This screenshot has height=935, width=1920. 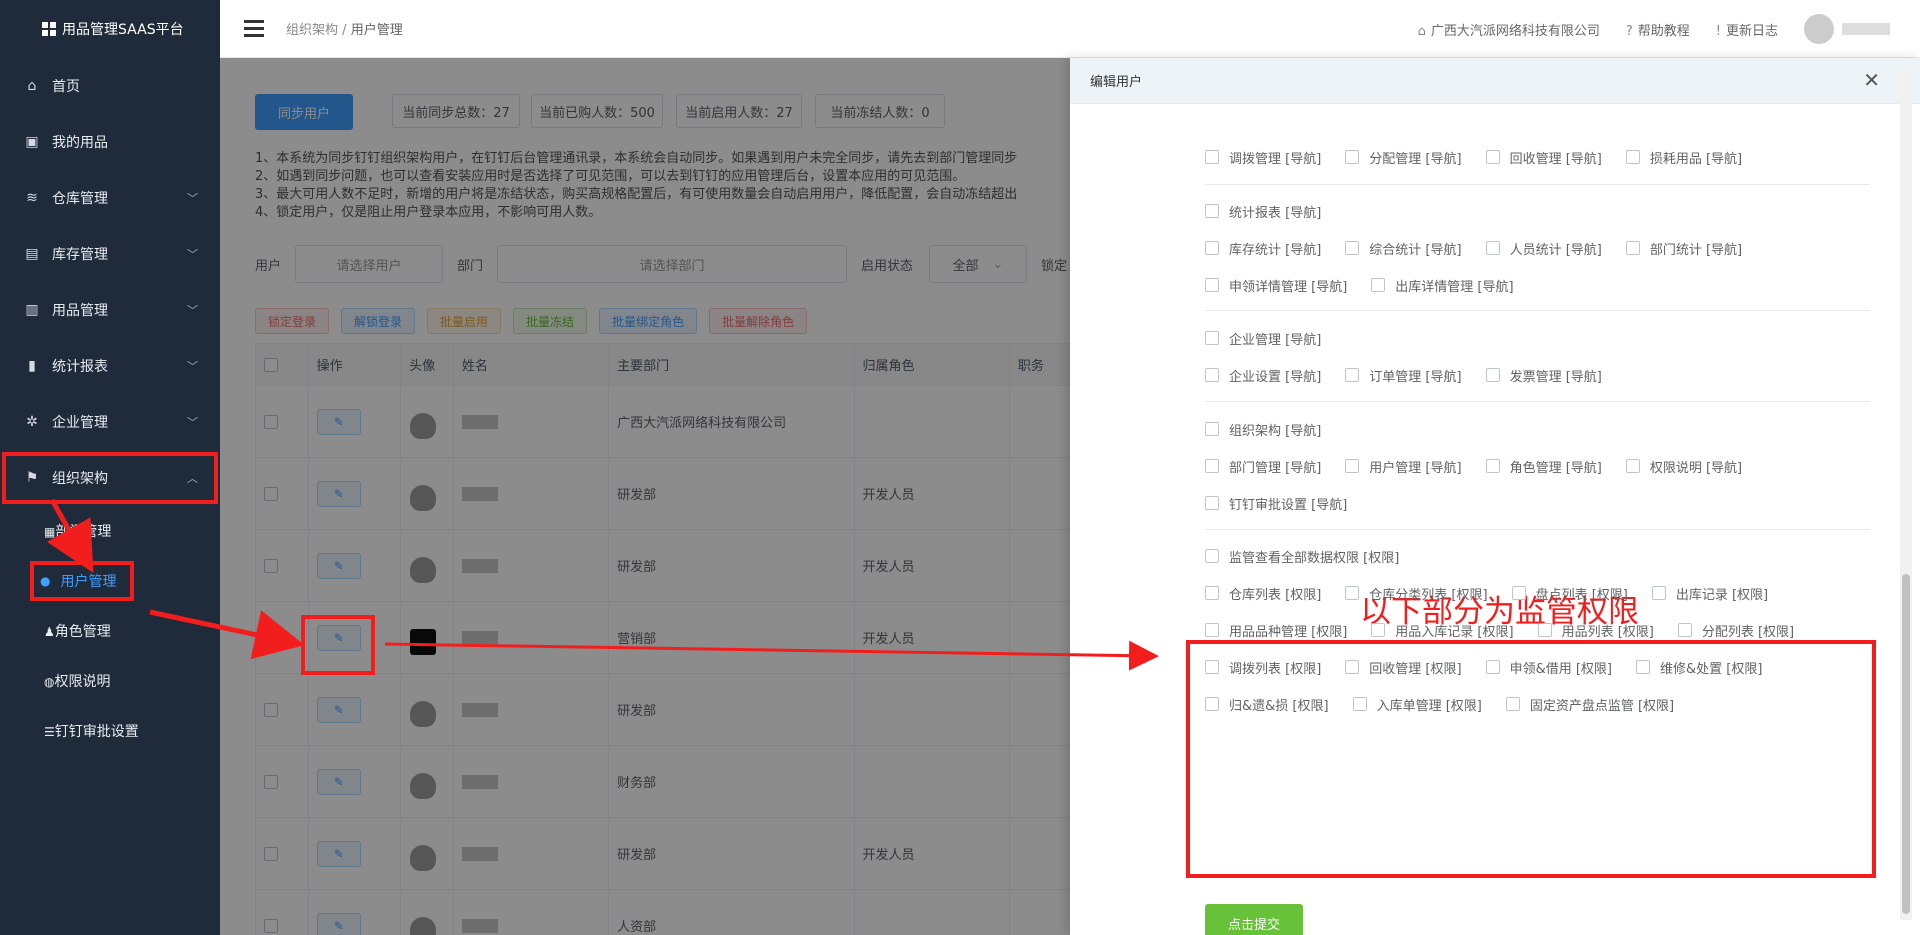 I want to click on sidebar-item-4: ▥ 用品管理 ﹀, so click(x=110, y=310).